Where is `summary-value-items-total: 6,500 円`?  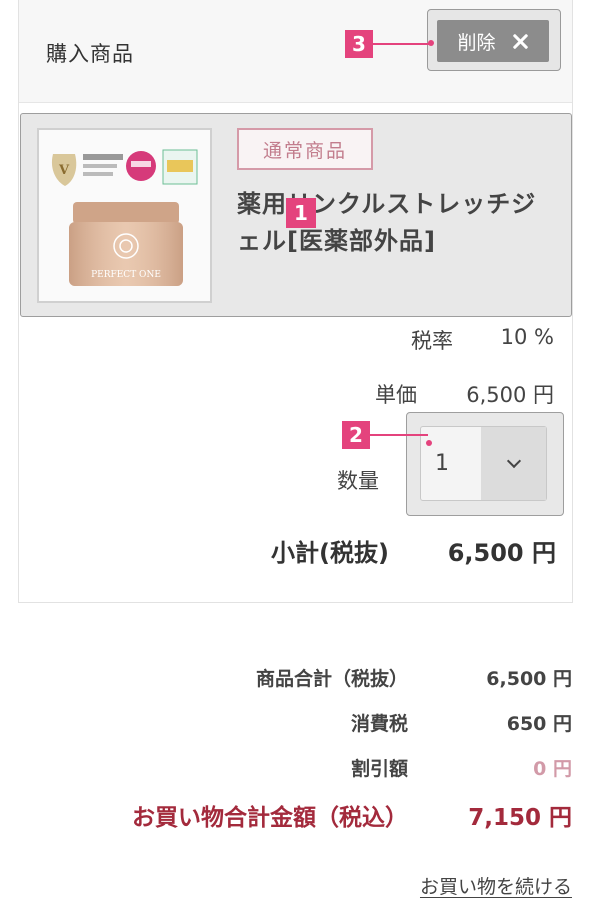 summary-value-items-total: 6,500 円 is located at coordinates (529, 679).